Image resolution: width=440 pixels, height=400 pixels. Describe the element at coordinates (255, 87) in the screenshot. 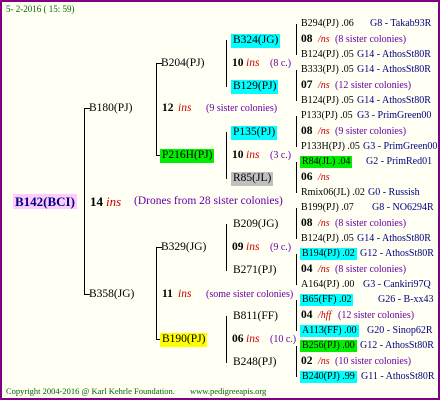

I see `gen3-queen-2: B129(PJ)` at that location.